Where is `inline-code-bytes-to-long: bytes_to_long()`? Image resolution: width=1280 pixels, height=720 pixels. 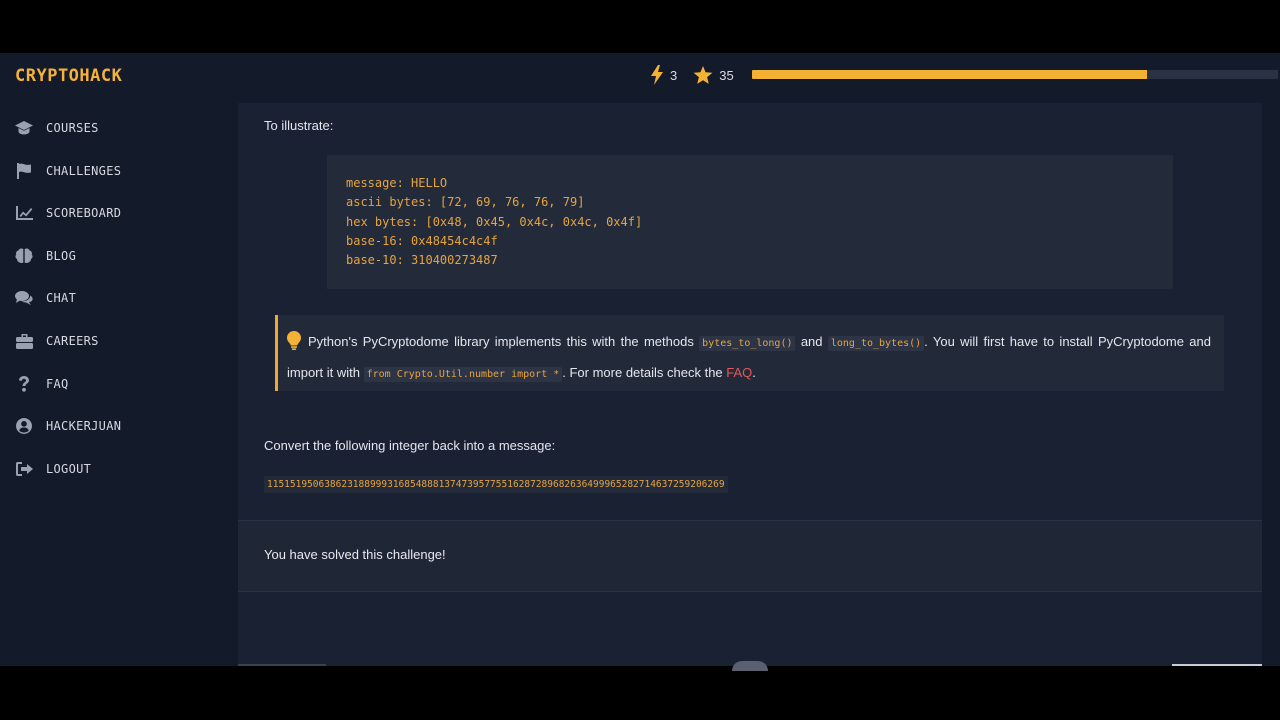
inline-code-bytes-to-long: bytes_to_long() is located at coordinates (747, 343).